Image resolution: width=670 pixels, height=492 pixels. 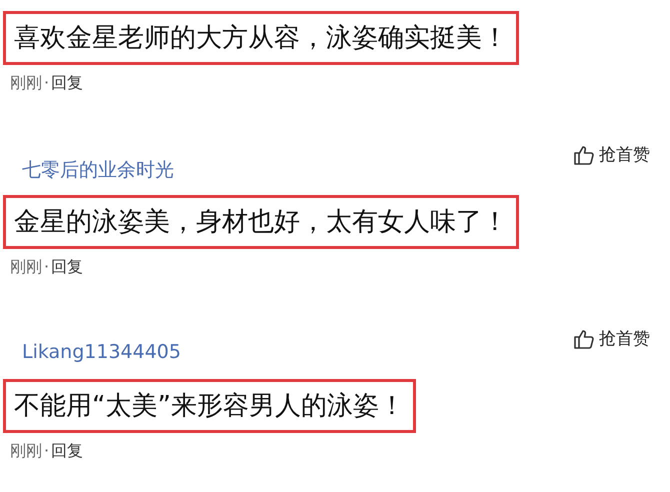 What do you see at coordinates (209, 406) in the screenshot?
I see `comment-text: 不能用“太美”来形容男人的泳姿！` at bounding box center [209, 406].